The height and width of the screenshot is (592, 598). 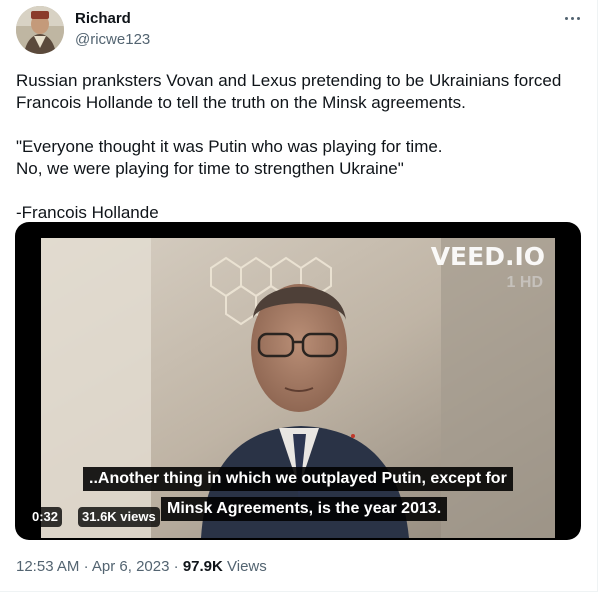 I want to click on author-handle: @ricwe123, so click(x=112, y=40).